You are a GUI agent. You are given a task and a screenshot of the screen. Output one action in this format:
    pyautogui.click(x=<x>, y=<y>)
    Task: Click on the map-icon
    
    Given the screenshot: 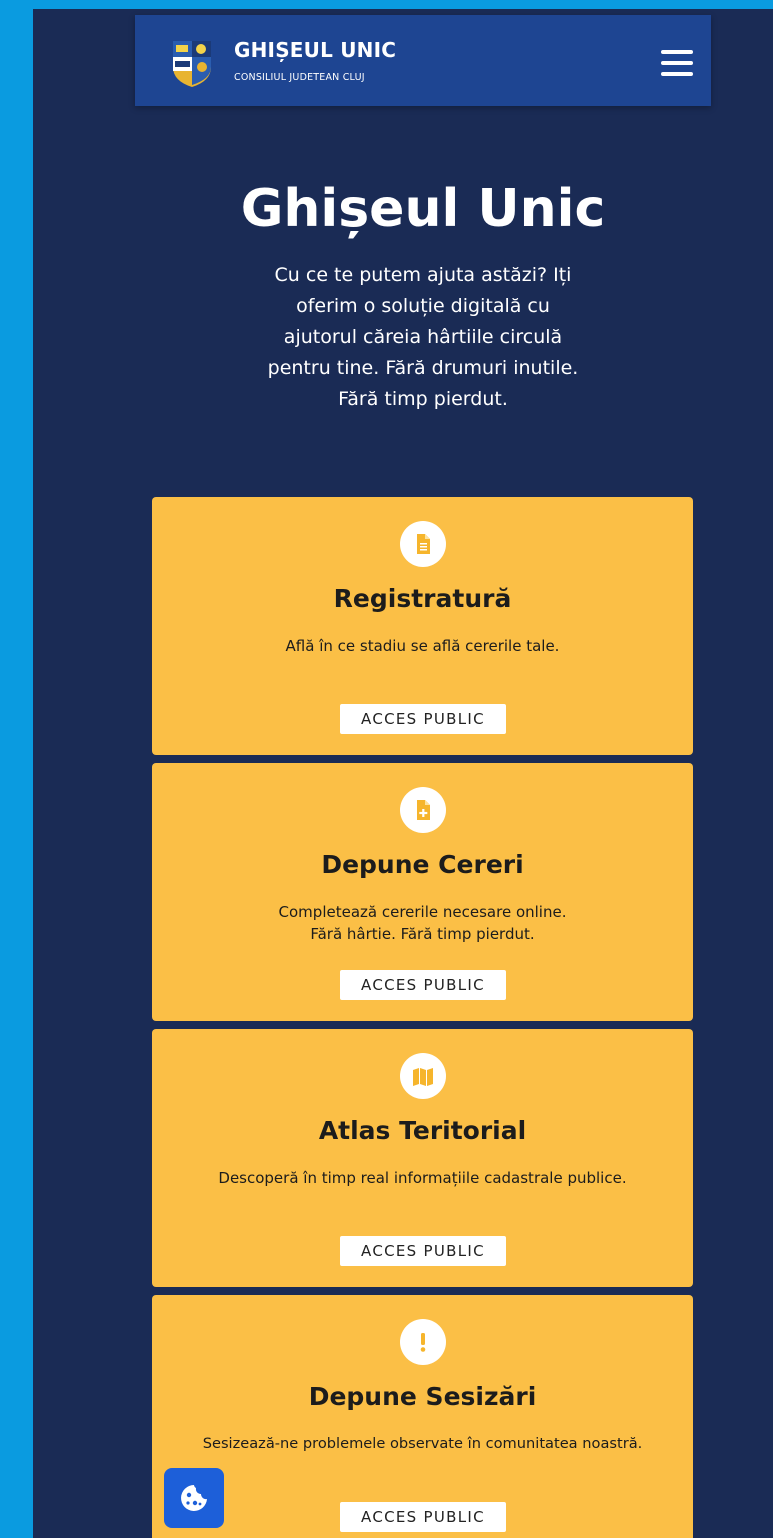 What is the action you would take?
    pyautogui.click(x=423, y=1076)
    